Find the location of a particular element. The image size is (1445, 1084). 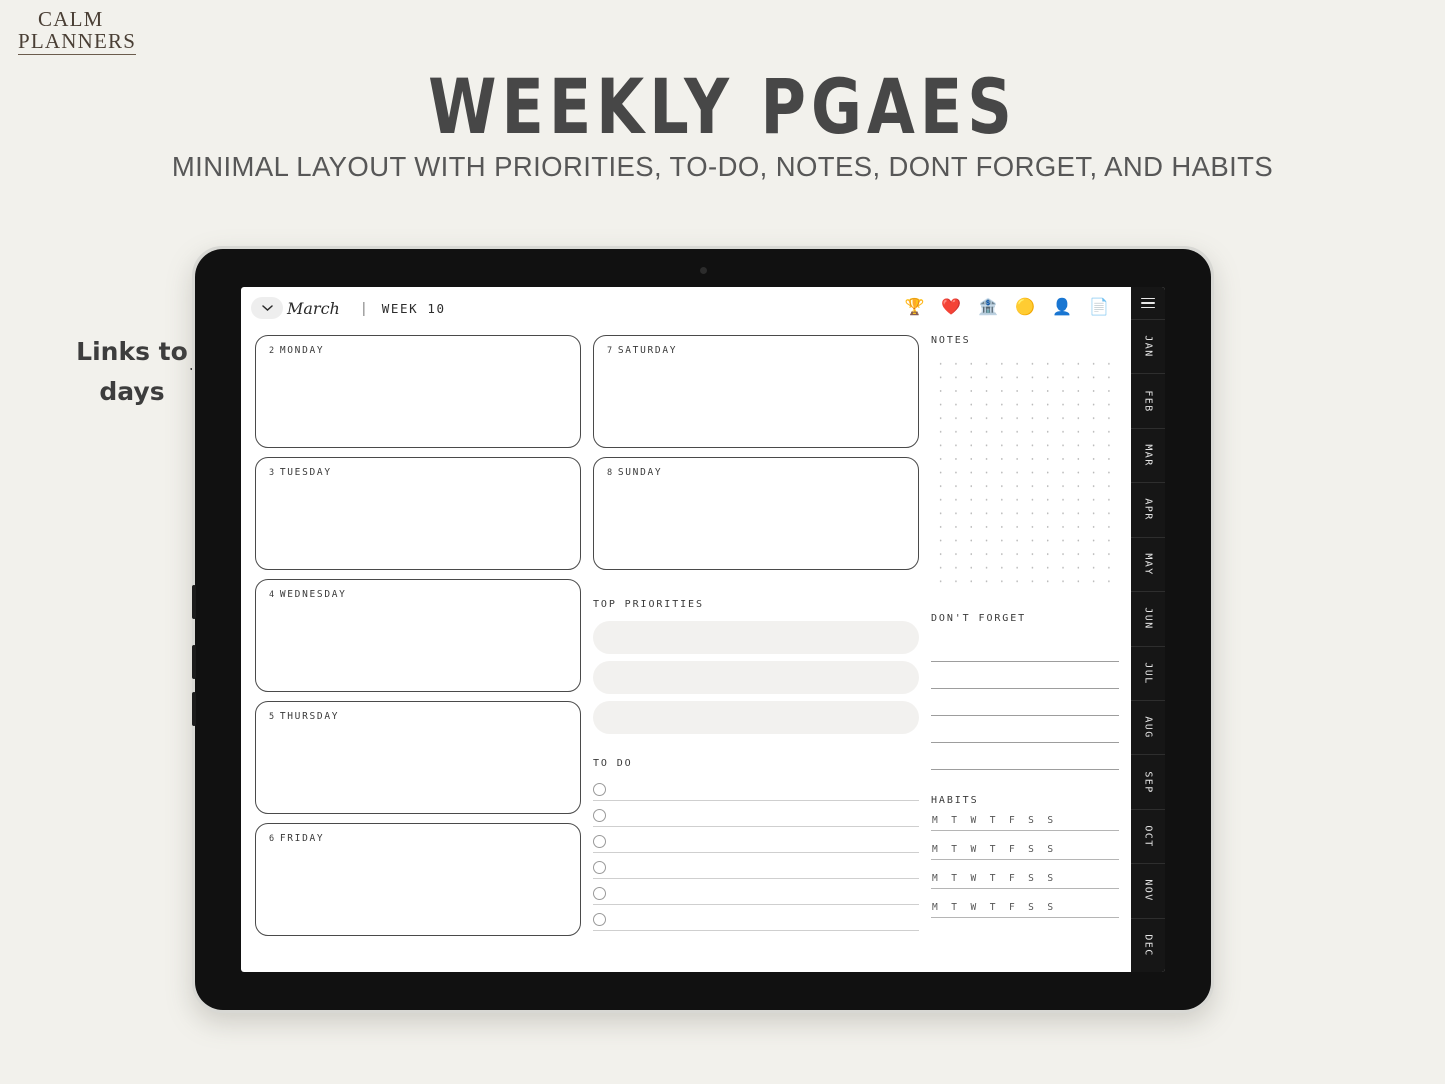

volume-down-button is located at coordinates (194, 662).